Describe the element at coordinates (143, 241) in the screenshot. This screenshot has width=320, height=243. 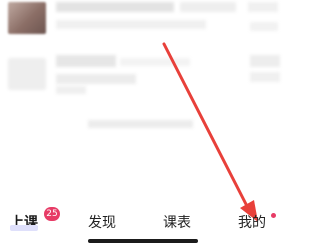
I see `home-indicator` at that location.